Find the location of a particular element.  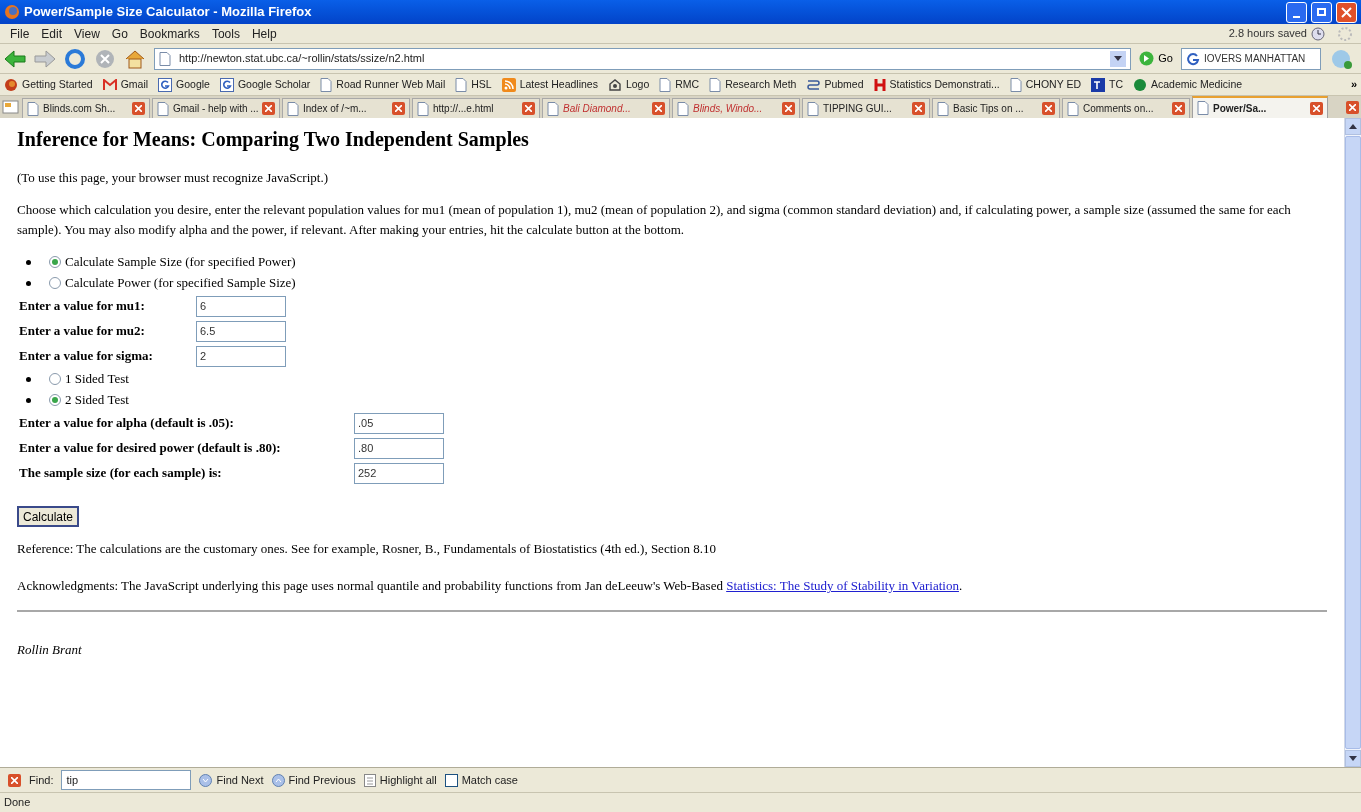

input-field: 252 is located at coordinates (399, 473).